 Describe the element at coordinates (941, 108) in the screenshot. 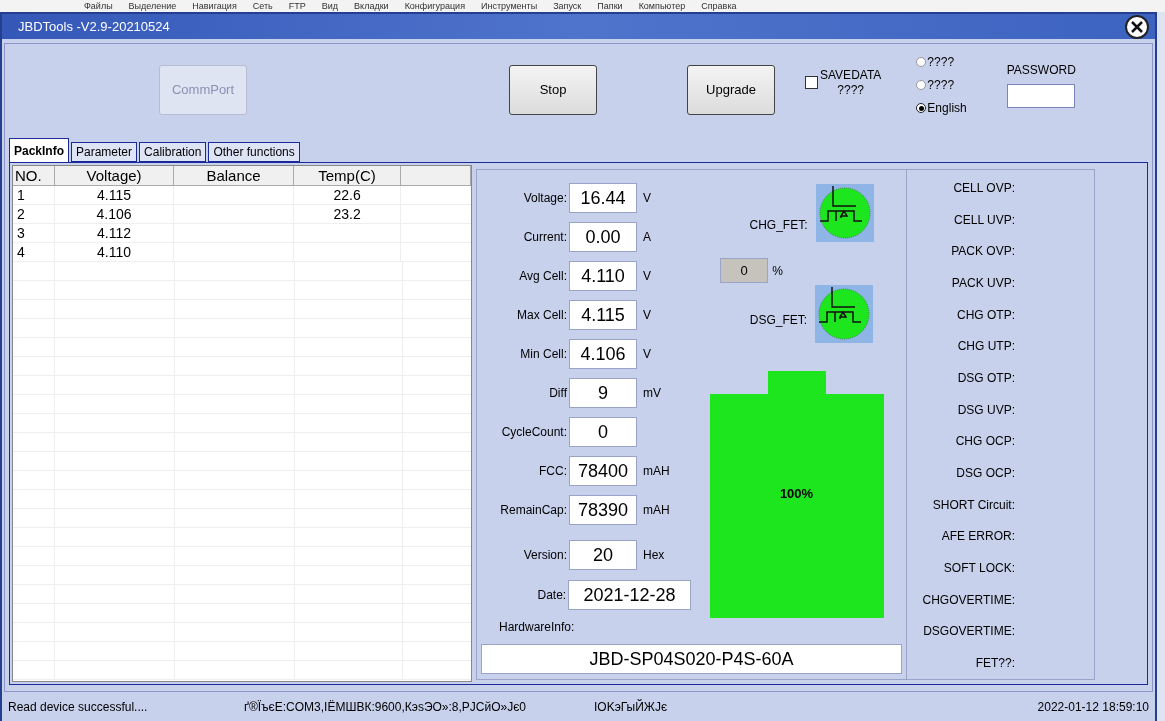

I see `language-radio: English` at that location.